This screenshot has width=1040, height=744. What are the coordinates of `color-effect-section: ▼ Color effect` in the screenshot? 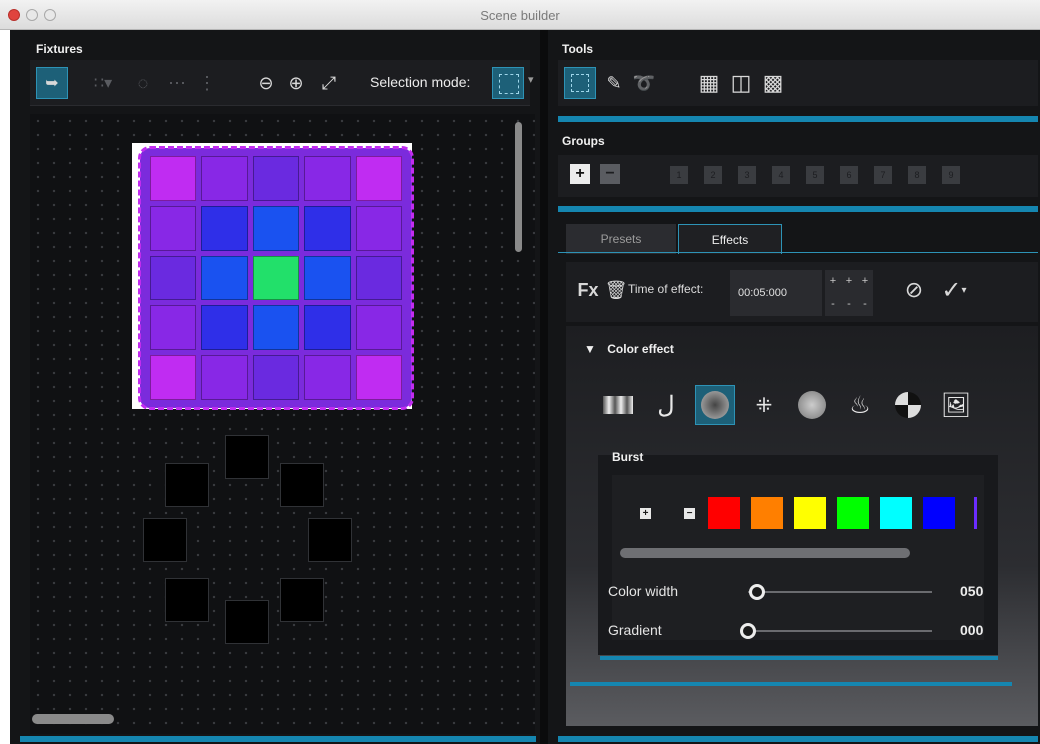 It's located at (629, 349).